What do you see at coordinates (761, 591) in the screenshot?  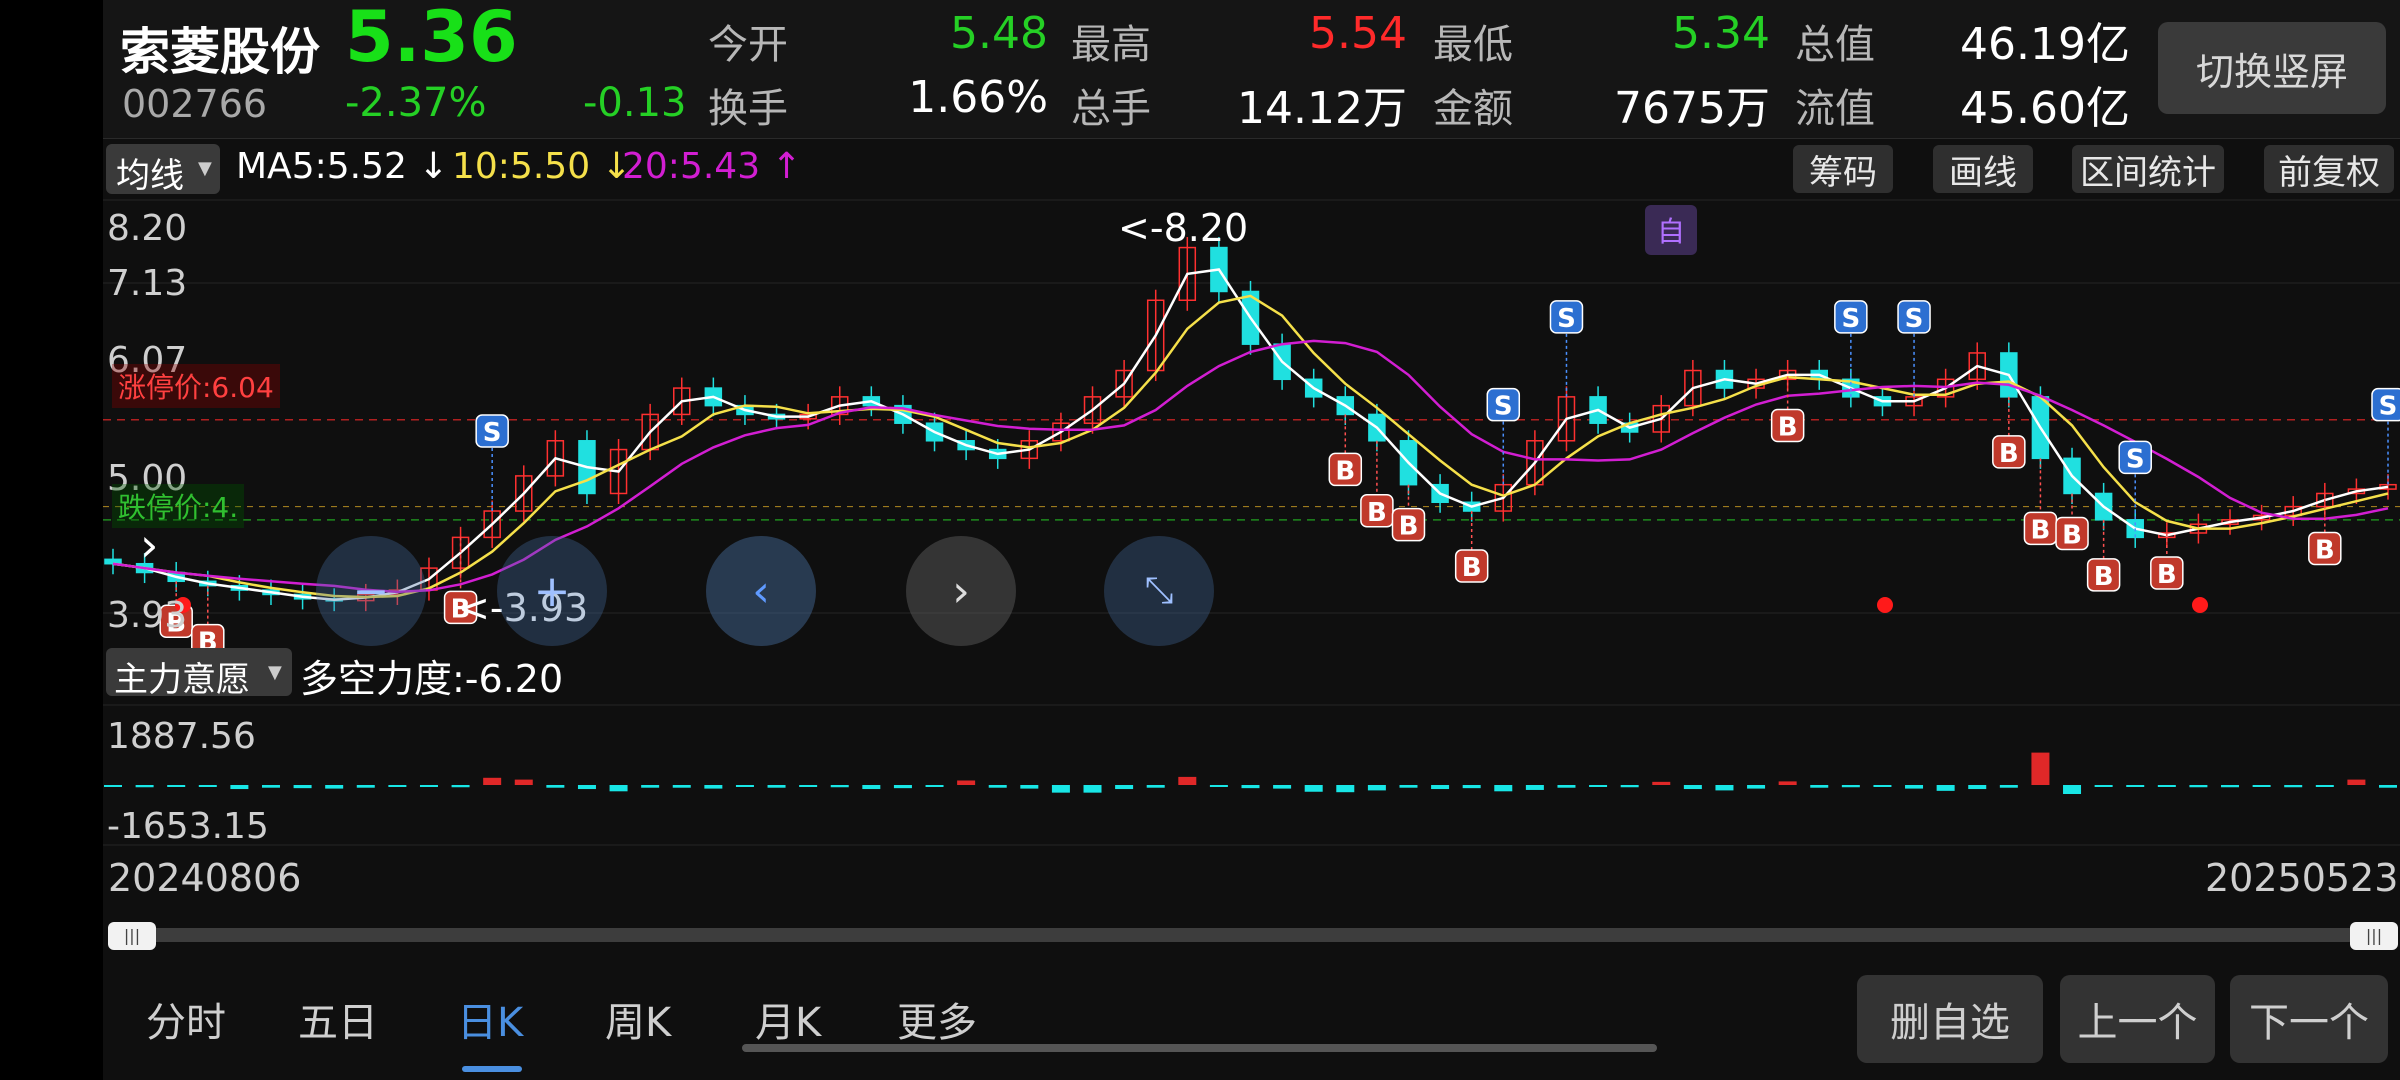 I see `scroll-left-icon: ‹` at bounding box center [761, 591].